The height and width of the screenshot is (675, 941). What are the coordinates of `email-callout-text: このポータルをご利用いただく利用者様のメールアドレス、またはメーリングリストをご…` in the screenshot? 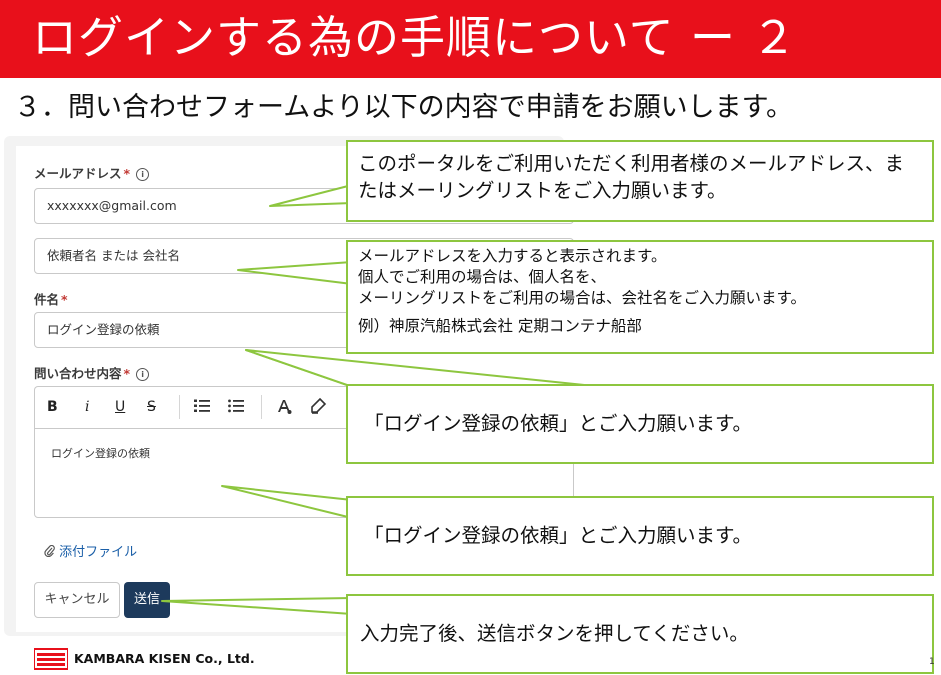 It's located at (631, 177).